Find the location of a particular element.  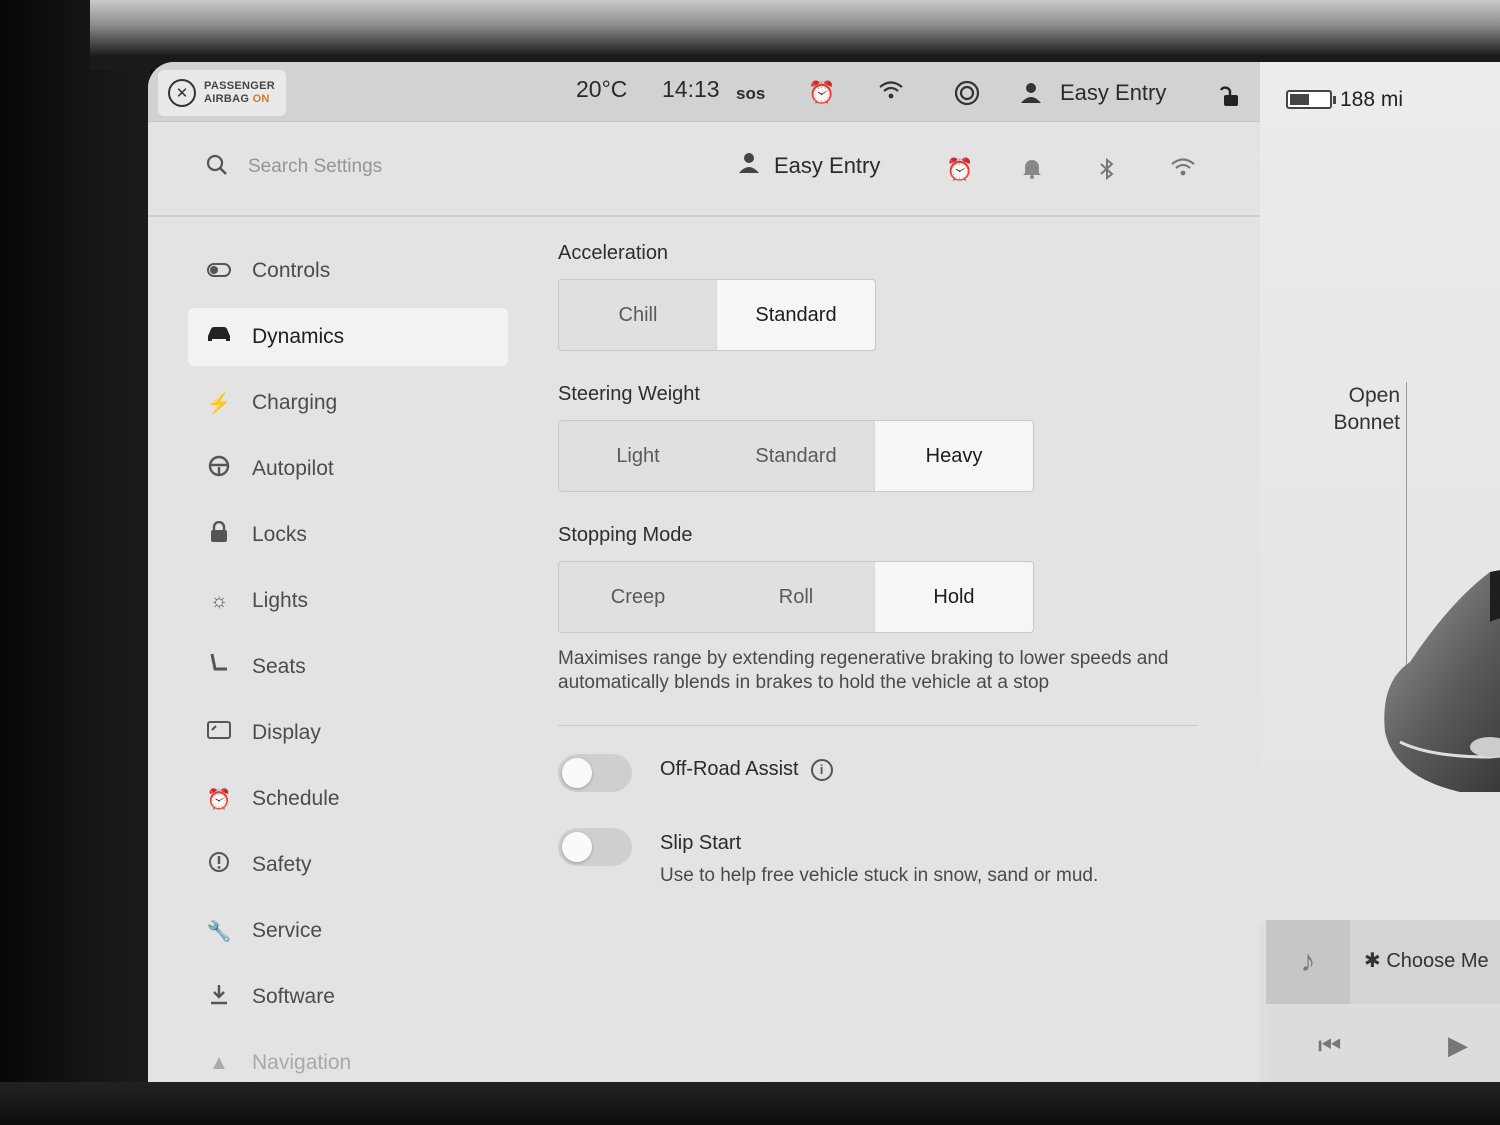

toggle-icon is located at coordinates (219, 271).